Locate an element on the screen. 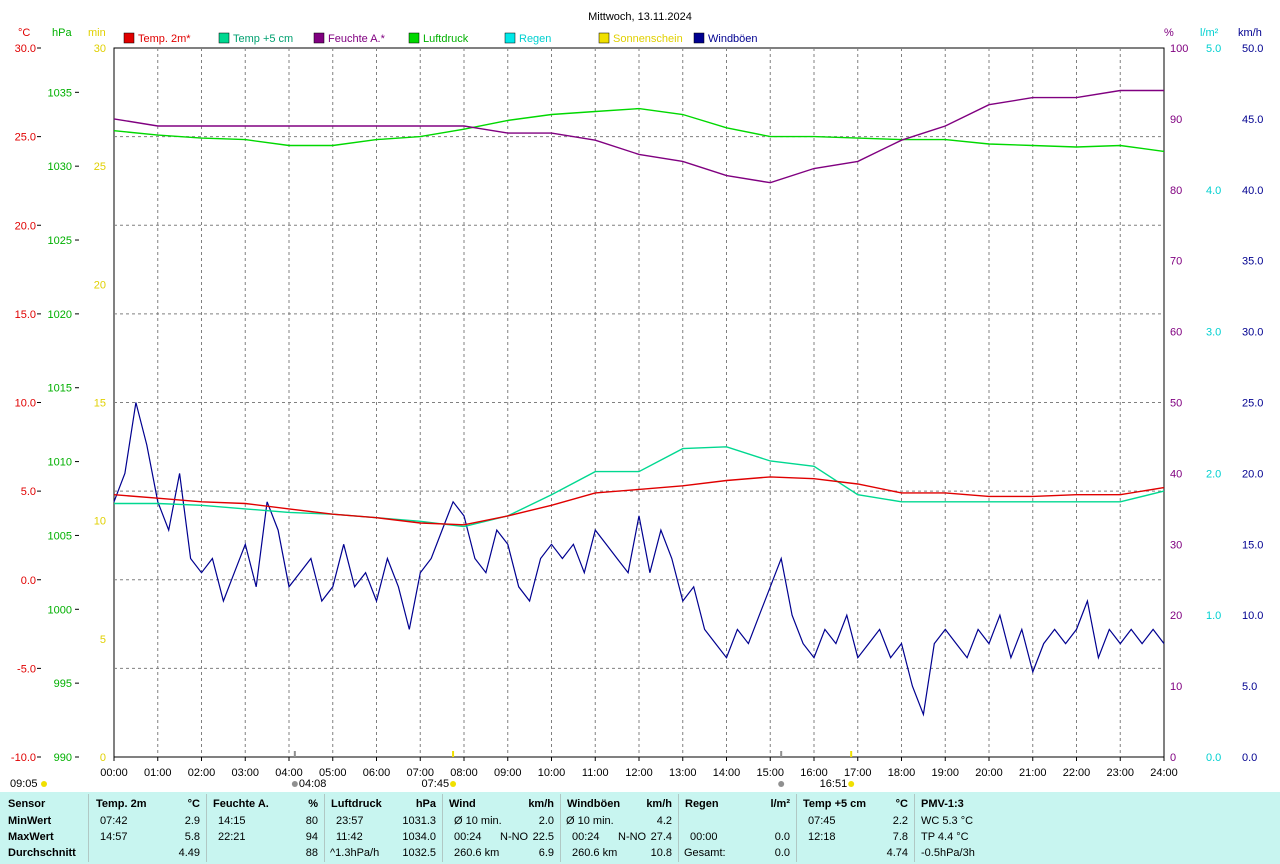 Image resolution: width=1280 pixels, height=864 pixels. sunrise-dot is located at coordinates (453, 784).